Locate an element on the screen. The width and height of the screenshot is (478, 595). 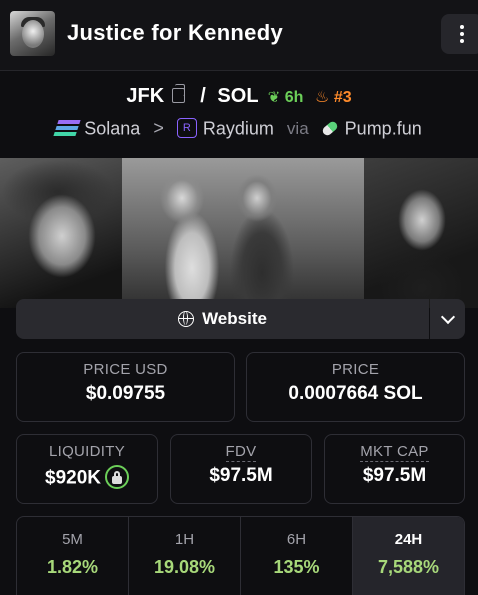
price-usd-card: PRICE USD $0.09755 is located at coordinates (125, 387).